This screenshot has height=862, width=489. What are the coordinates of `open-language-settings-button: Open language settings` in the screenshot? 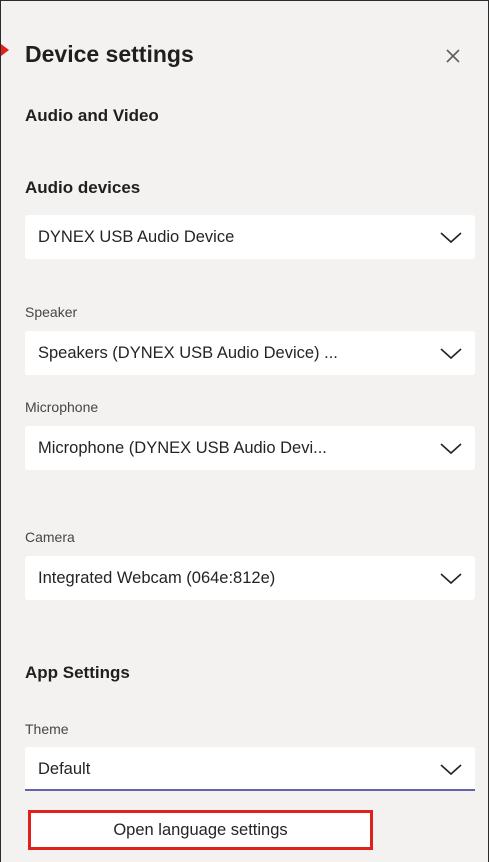 It's located at (200, 830).